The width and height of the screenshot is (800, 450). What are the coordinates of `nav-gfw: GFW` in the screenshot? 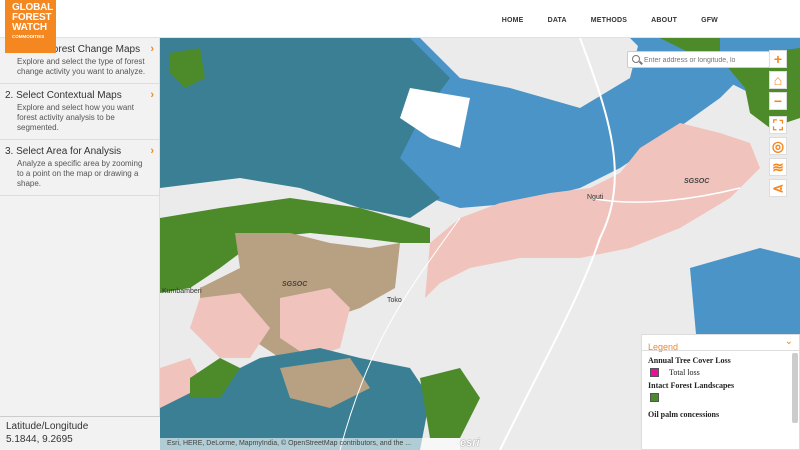 It's located at (709, 20).